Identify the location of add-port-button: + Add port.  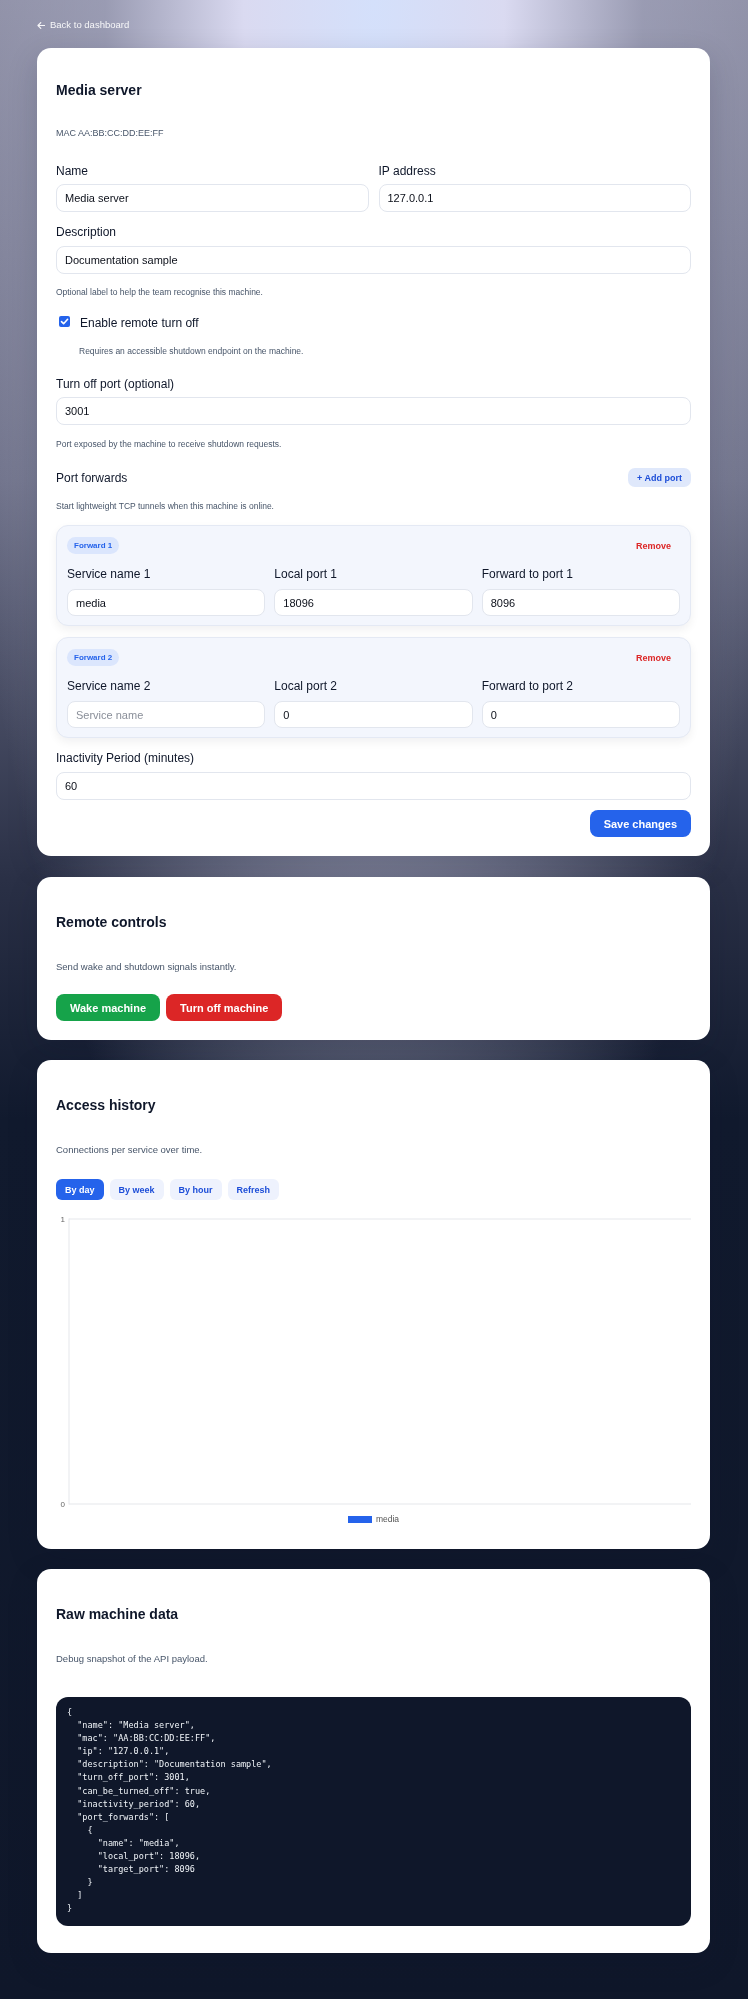
(659, 477).